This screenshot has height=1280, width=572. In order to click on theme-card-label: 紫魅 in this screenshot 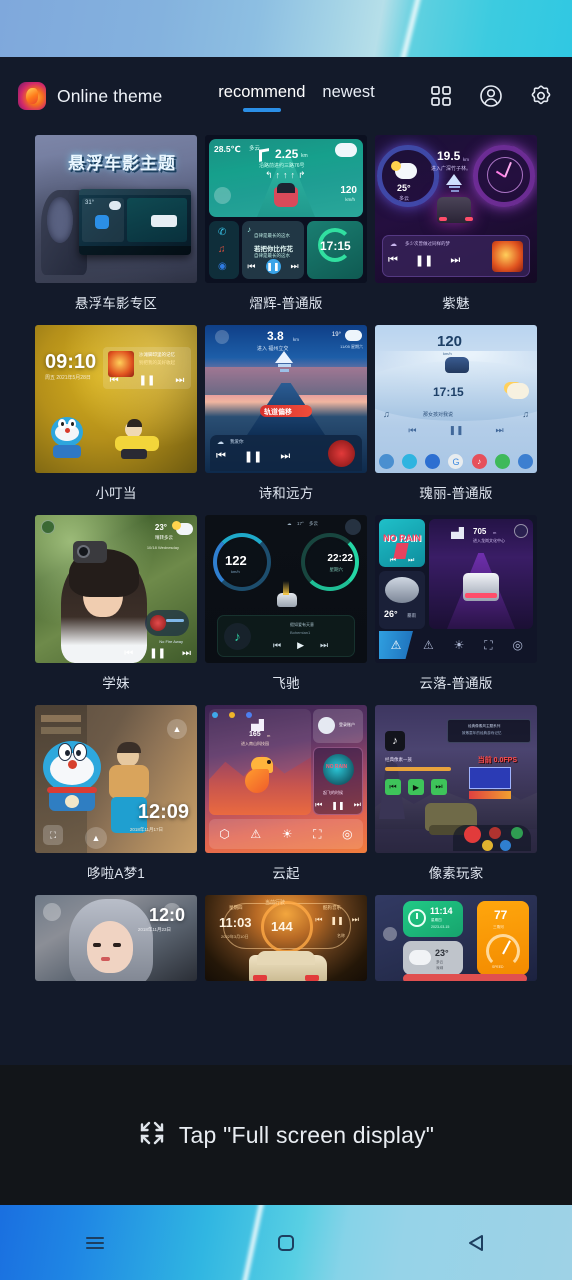, I will do `click(456, 303)`.